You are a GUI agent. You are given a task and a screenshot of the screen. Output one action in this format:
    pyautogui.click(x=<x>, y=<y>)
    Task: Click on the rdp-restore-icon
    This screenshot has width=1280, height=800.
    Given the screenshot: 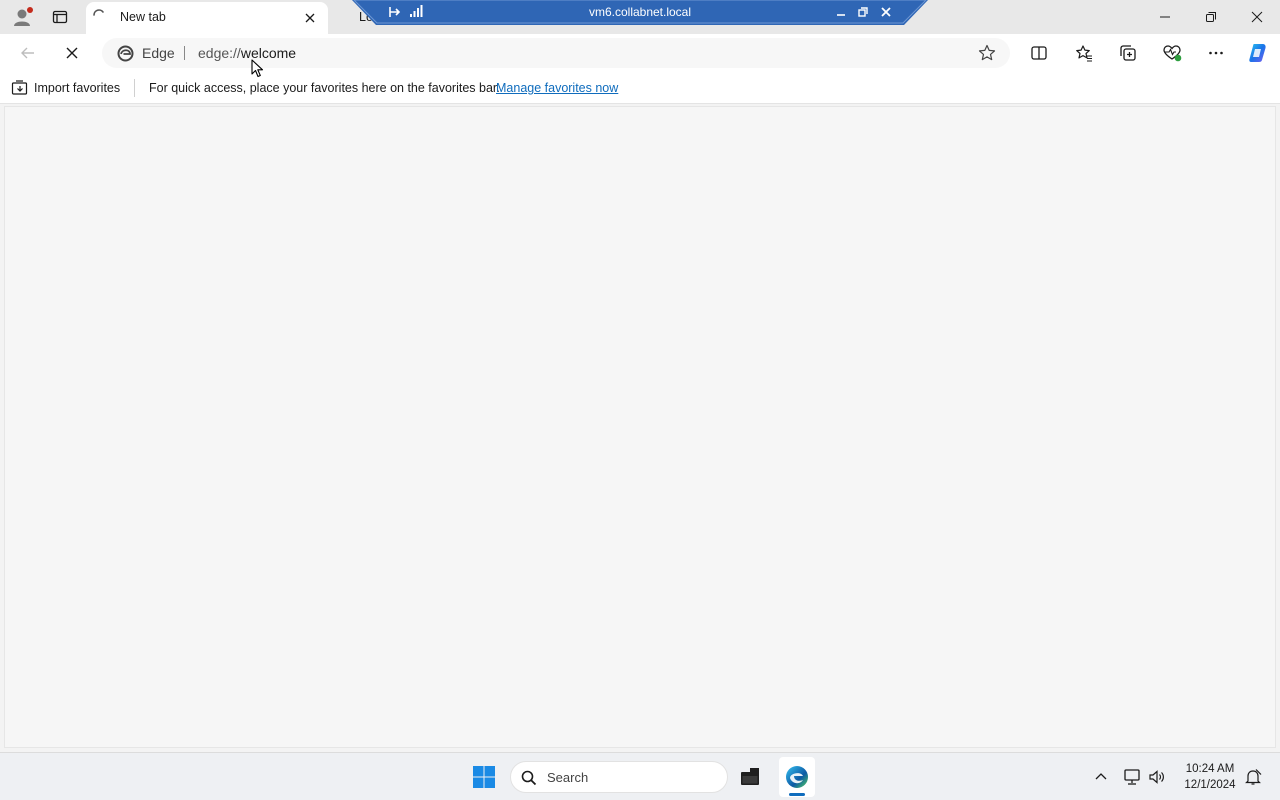 What is the action you would take?
    pyautogui.click(x=863, y=12)
    